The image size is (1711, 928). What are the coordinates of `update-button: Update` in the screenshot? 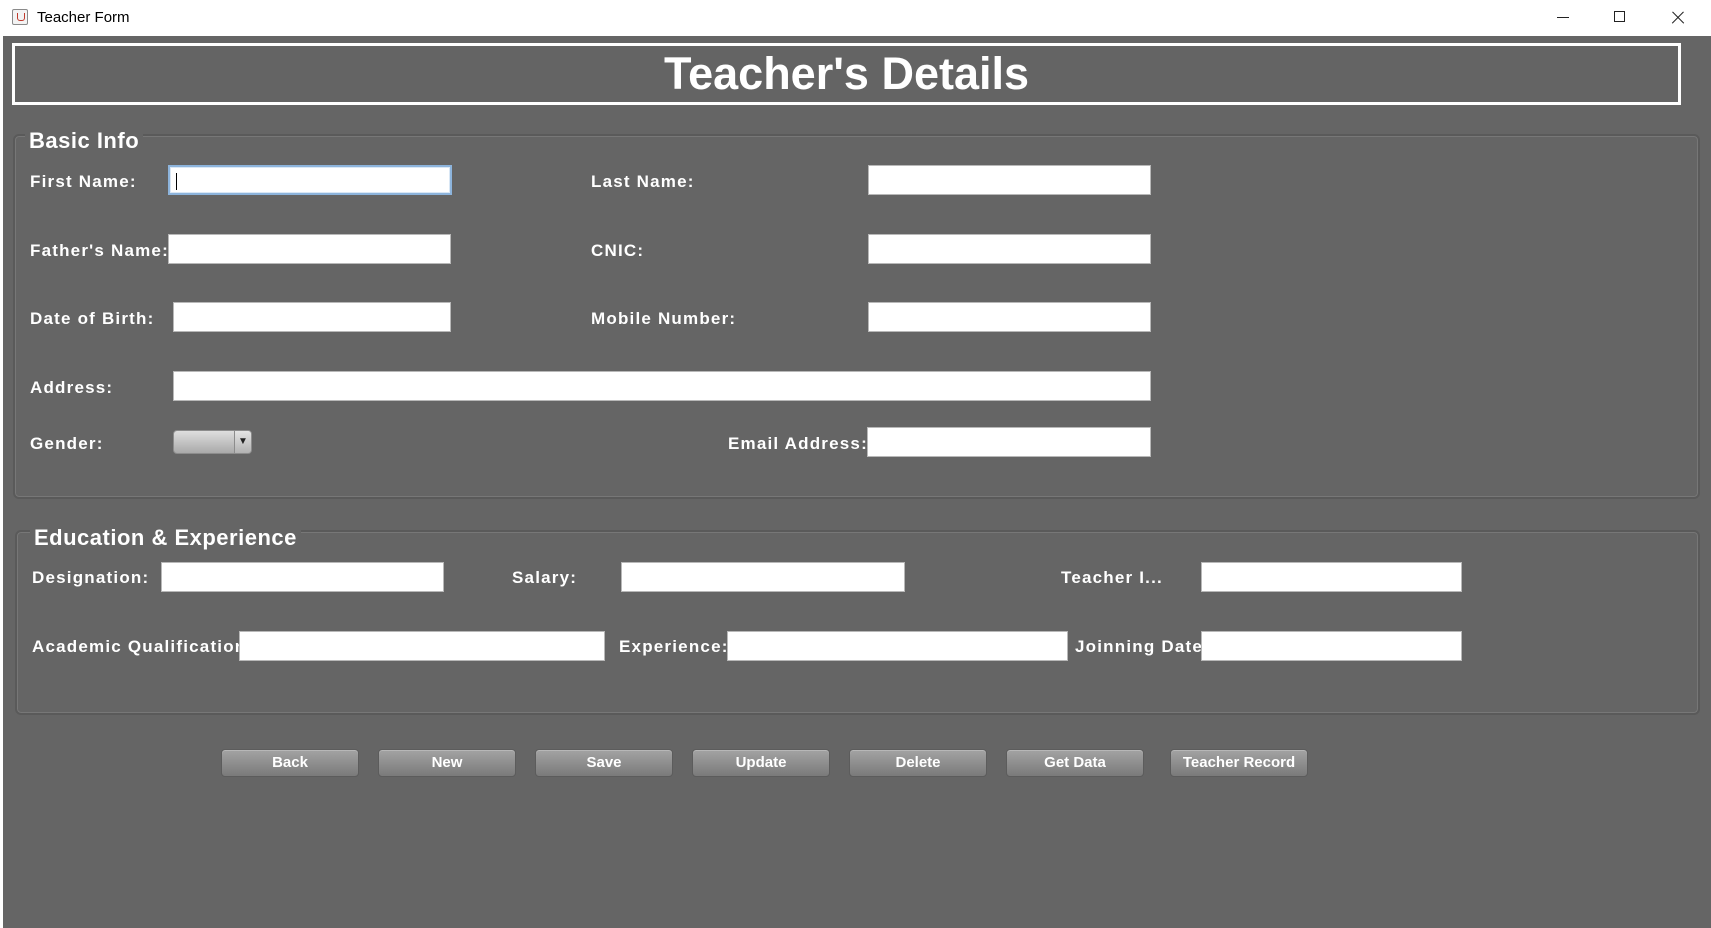 It's located at (761, 763).